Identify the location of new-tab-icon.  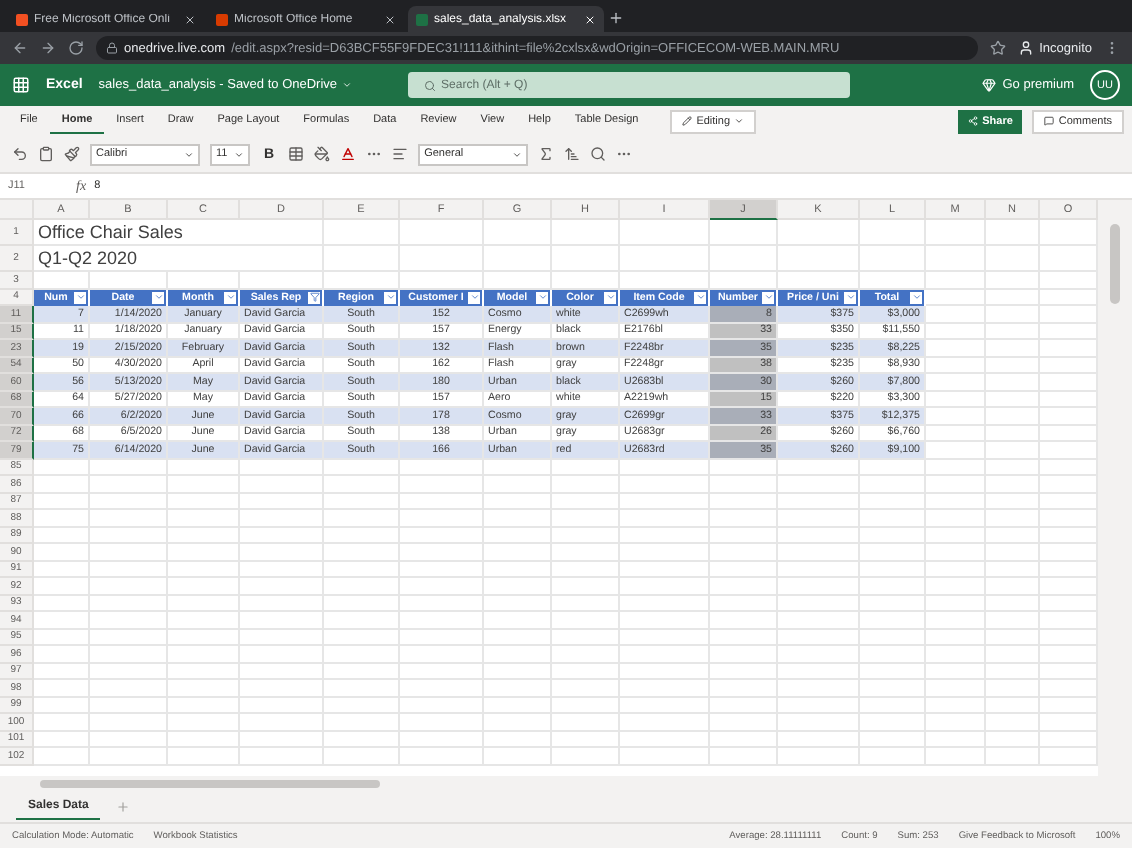
(616, 18).